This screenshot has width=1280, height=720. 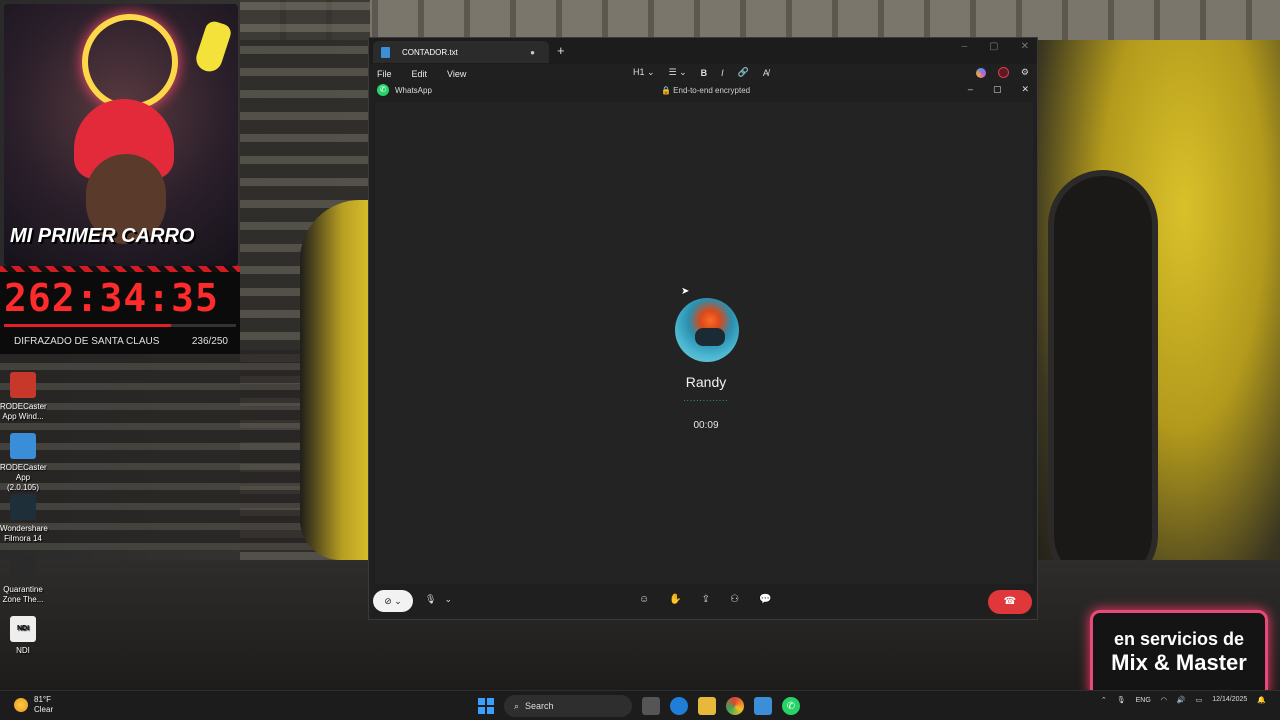 I want to click on promo-line-1: en servicios de, so click(x=1179, y=639).